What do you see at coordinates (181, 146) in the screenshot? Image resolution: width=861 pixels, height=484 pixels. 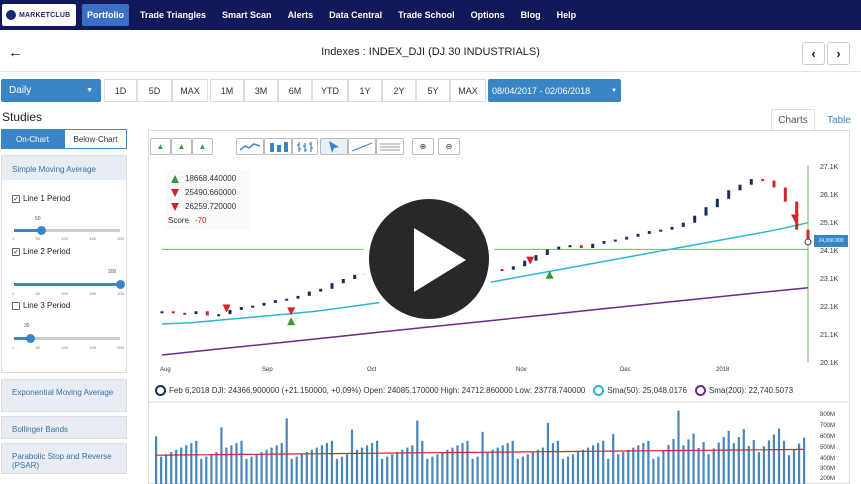 I see `weekly-triangle-icon: ▲` at bounding box center [181, 146].